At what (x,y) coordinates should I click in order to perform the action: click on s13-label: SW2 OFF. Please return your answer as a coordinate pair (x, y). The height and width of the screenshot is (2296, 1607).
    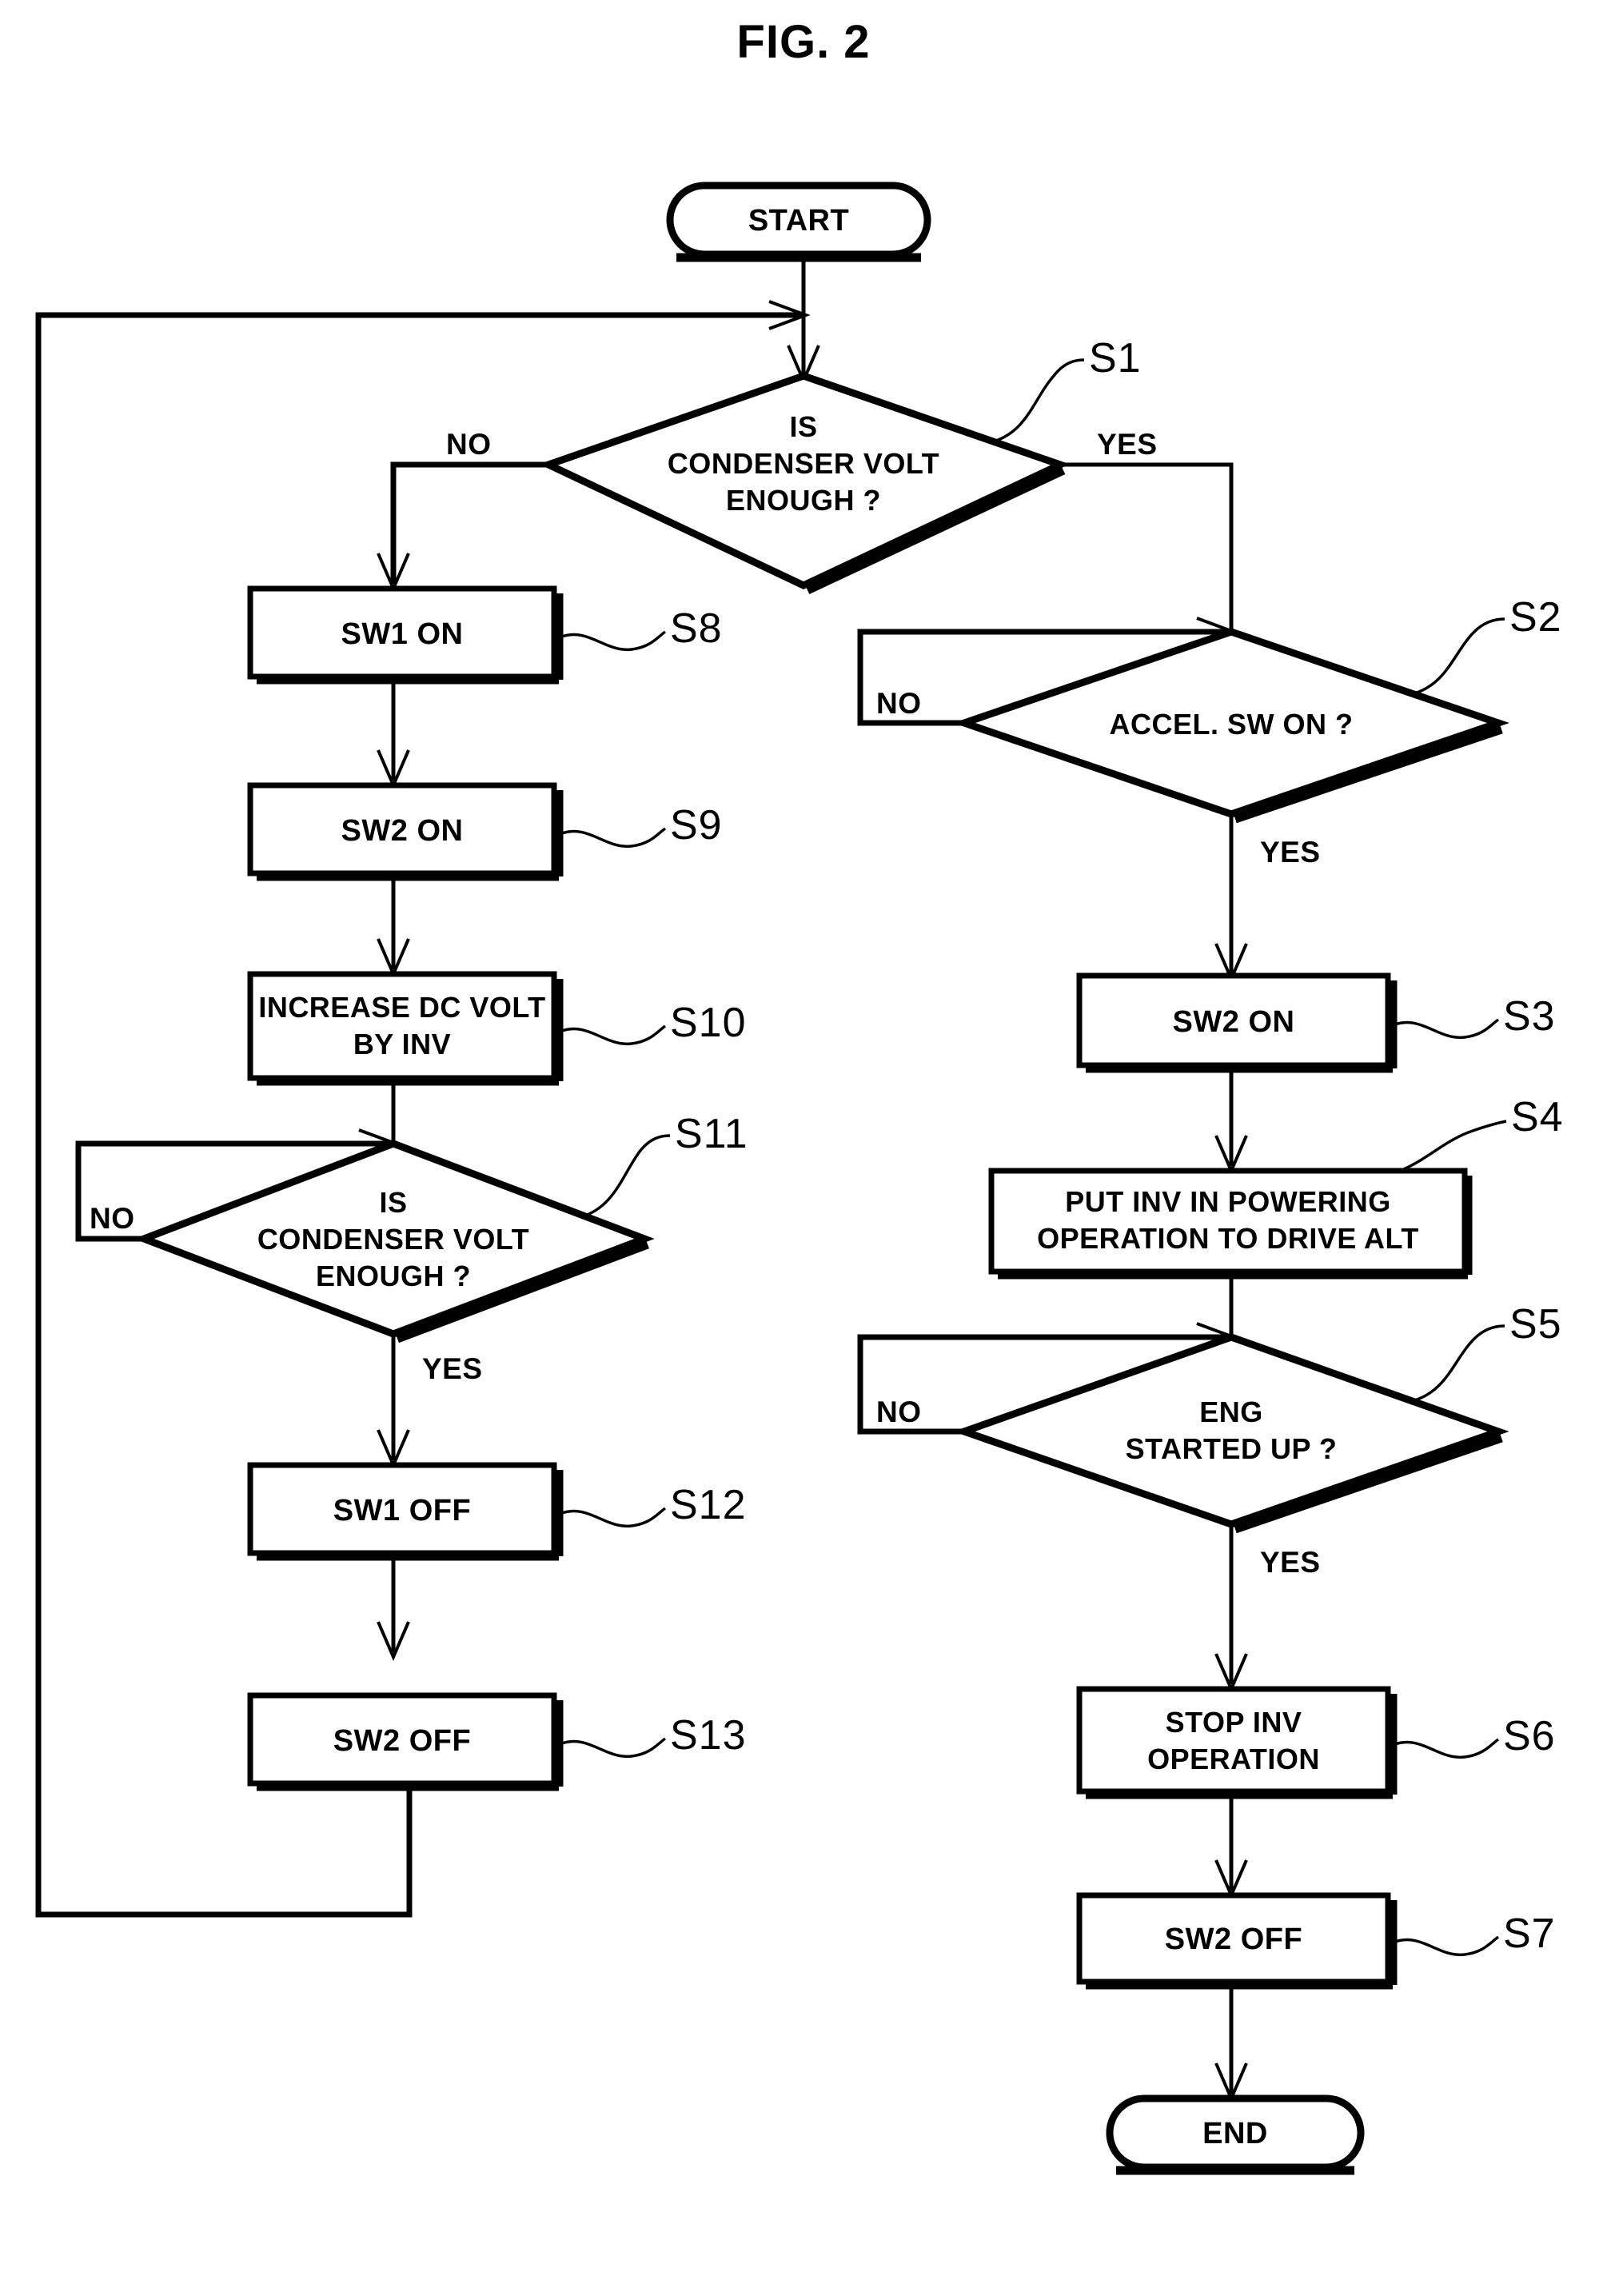
    Looking at the image, I should click on (402, 1741).